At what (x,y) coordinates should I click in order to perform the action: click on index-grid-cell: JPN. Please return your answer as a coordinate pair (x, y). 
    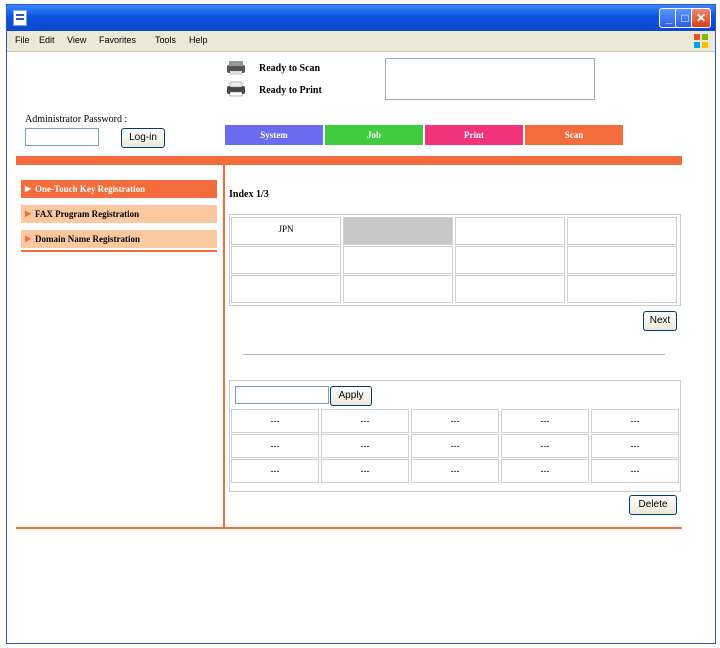
    Looking at the image, I should click on (286, 231).